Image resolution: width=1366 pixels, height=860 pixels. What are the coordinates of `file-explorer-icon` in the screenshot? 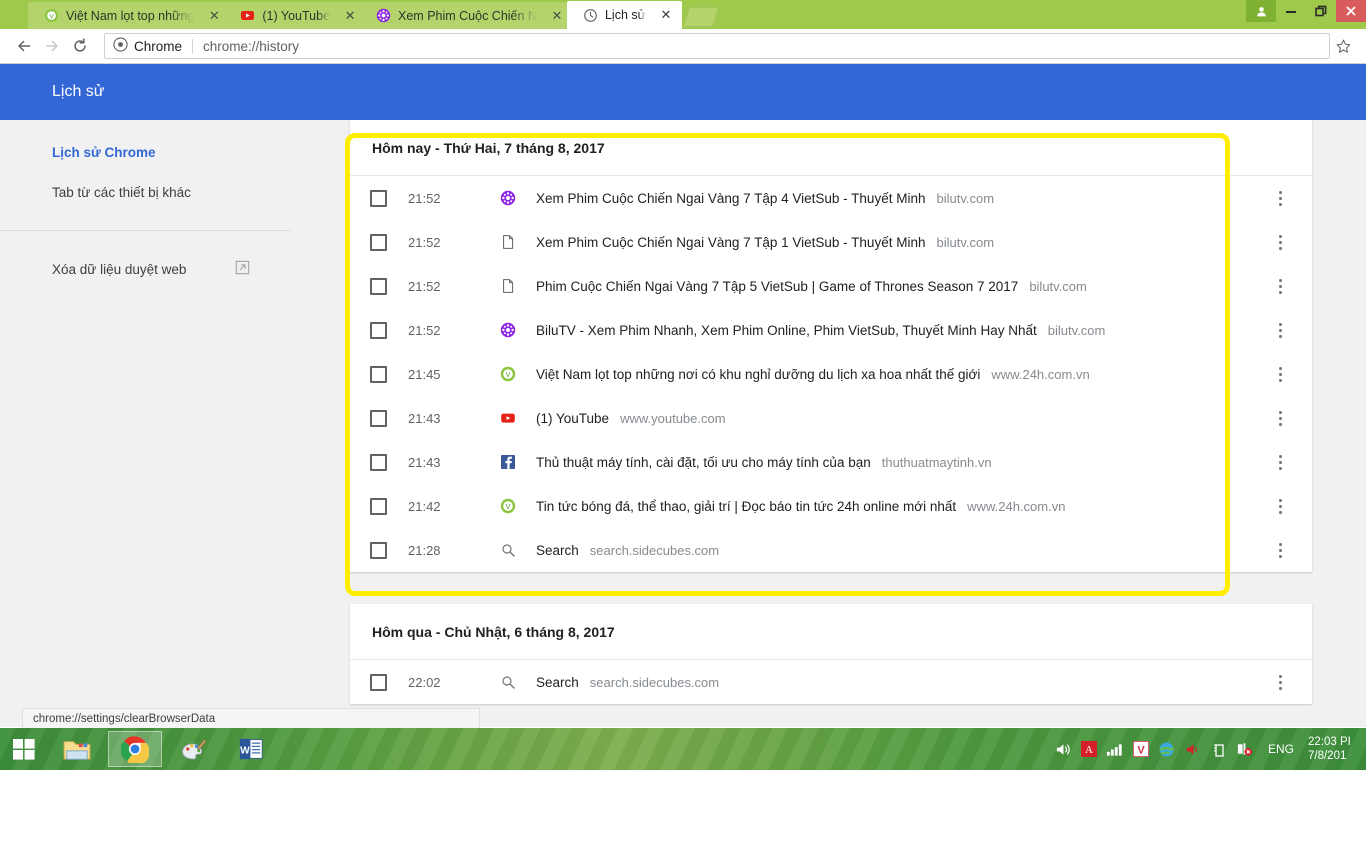 It's located at (77, 749).